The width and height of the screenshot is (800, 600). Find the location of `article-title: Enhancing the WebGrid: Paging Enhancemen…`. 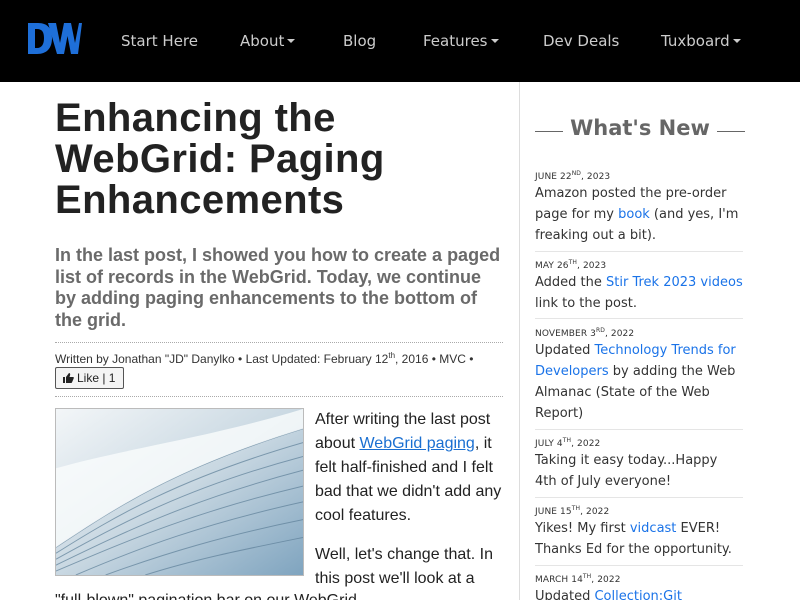

article-title: Enhancing the WebGrid: Paging Enhancemen… is located at coordinates (220, 159).